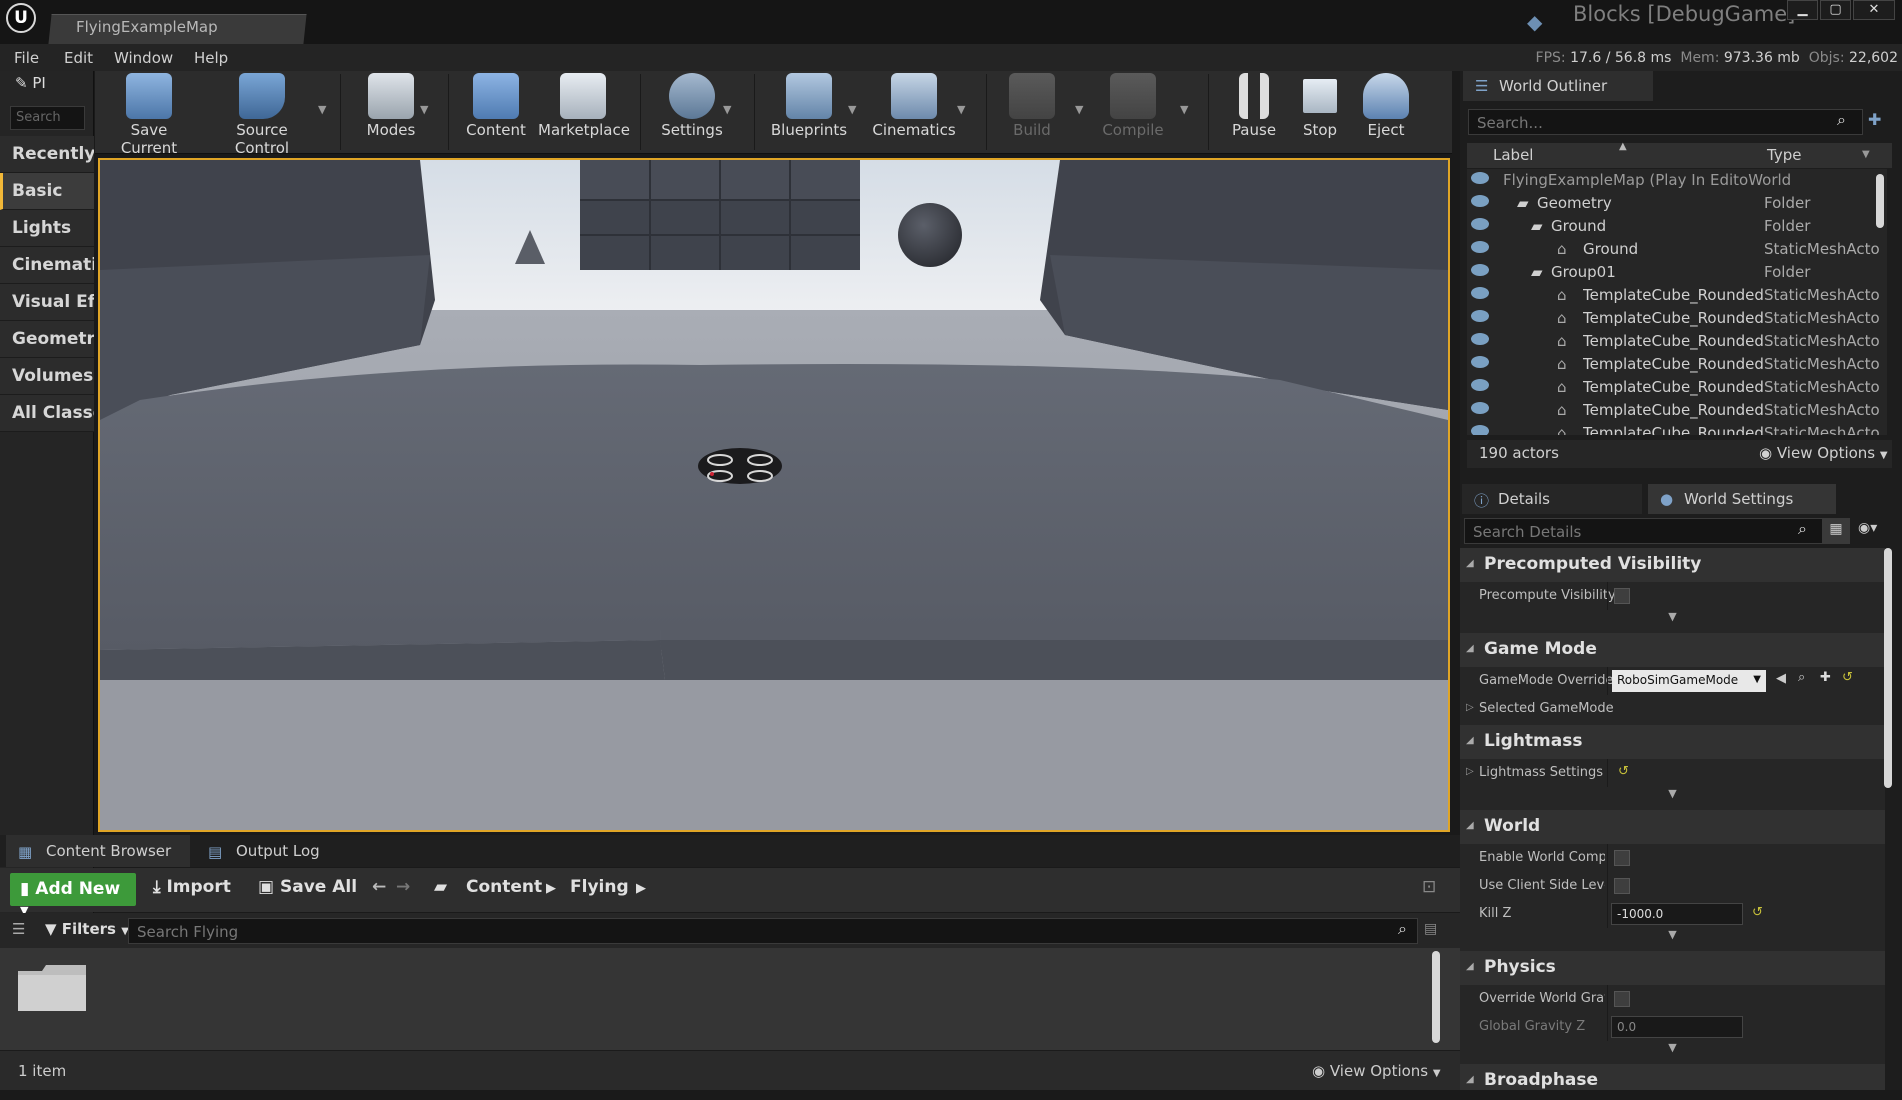 The height and width of the screenshot is (1100, 1902). I want to click on details-search-input: Search Details, so click(1644, 531).